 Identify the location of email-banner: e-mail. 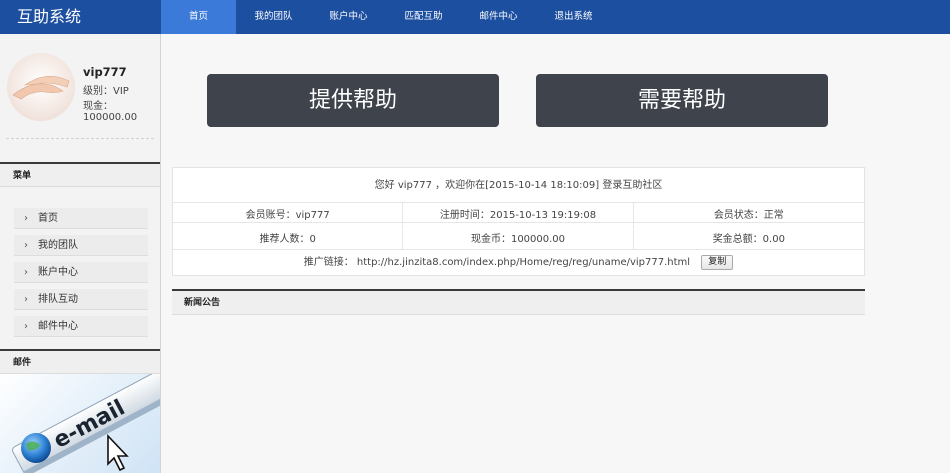
(80, 423).